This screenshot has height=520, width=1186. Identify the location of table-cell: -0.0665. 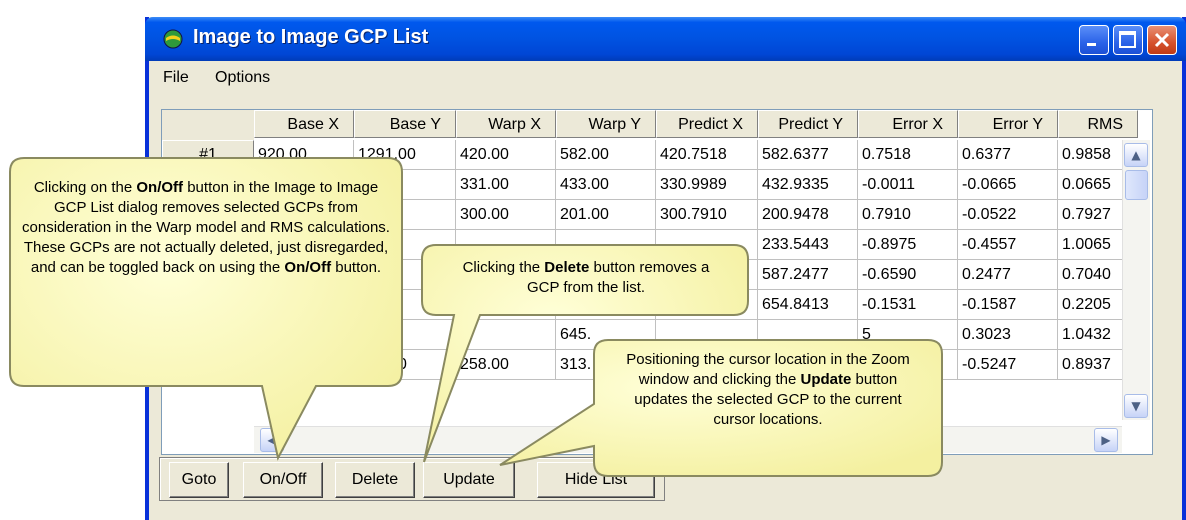
(1008, 185).